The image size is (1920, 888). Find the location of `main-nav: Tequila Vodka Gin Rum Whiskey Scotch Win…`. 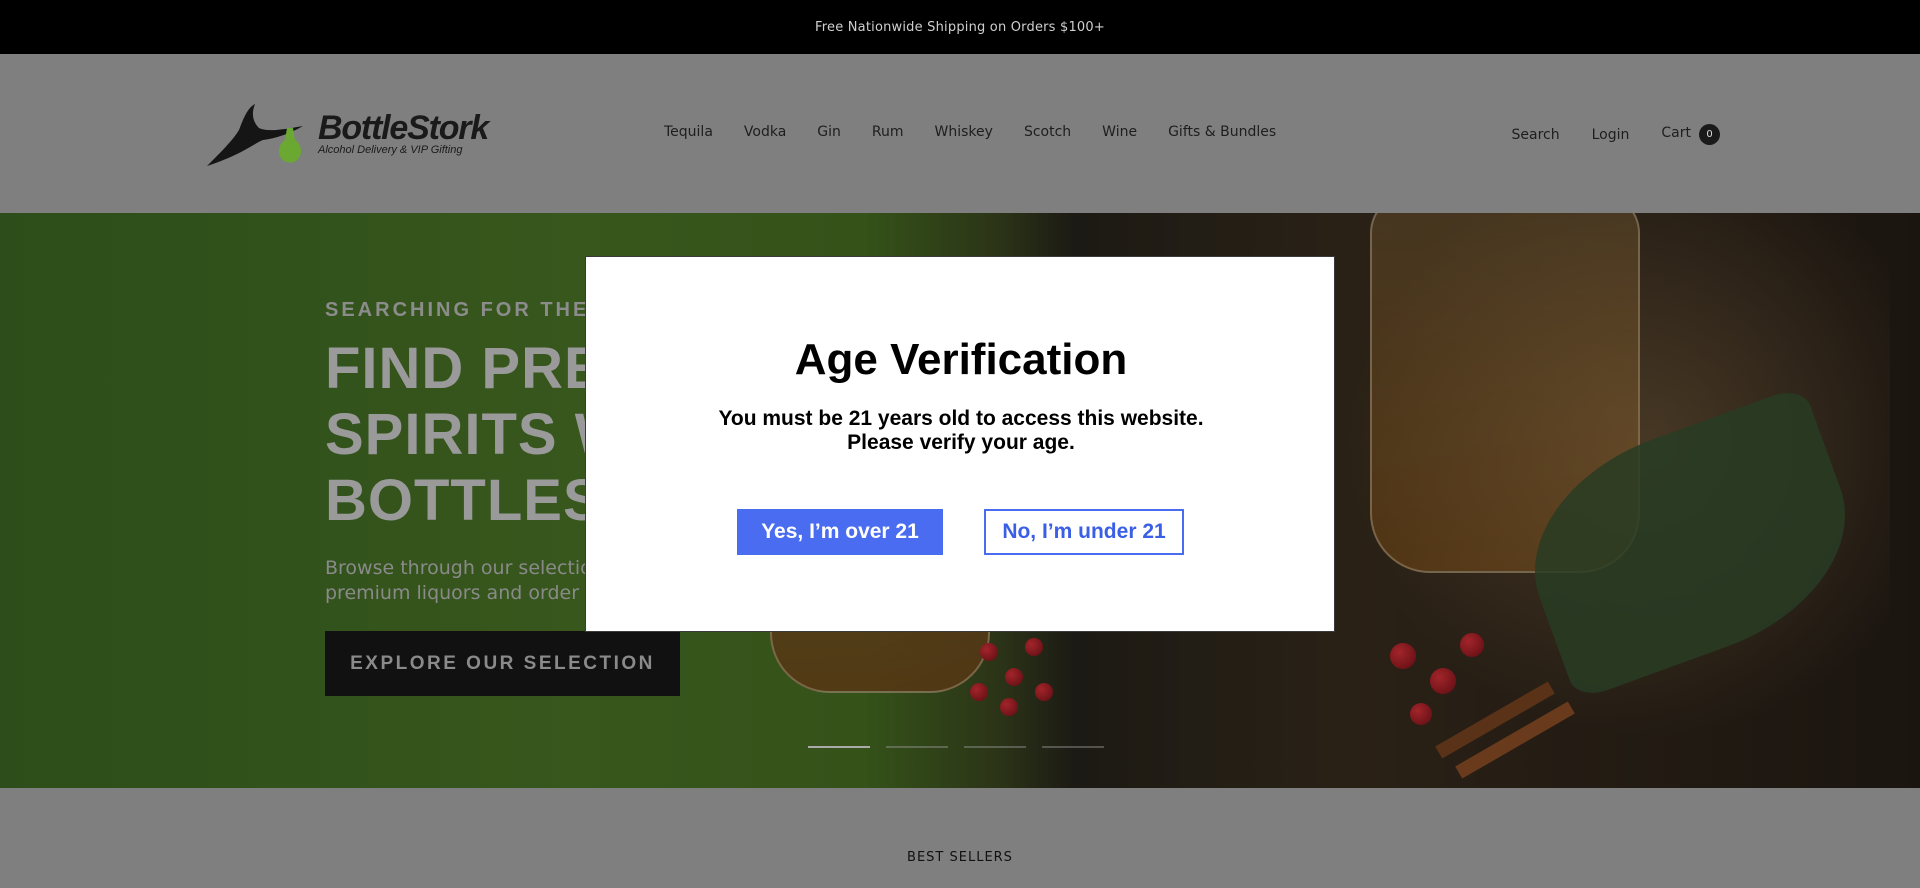

main-nav: Tequila Vodka Gin Rum Whiskey Scotch Win… is located at coordinates (985, 132).